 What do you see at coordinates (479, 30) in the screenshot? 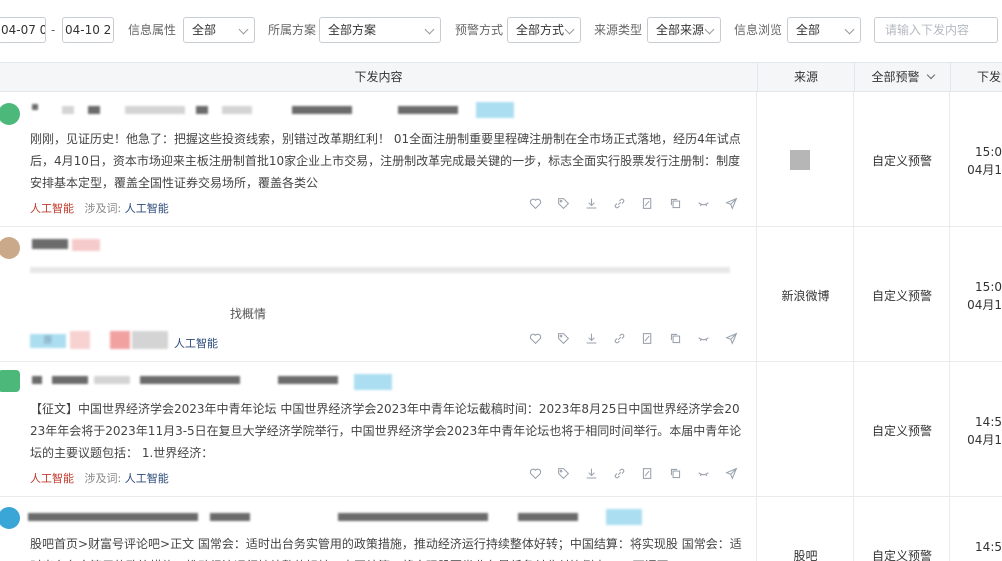
I see `warn-mode-label: 预警方式` at bounding box center [479, 30].